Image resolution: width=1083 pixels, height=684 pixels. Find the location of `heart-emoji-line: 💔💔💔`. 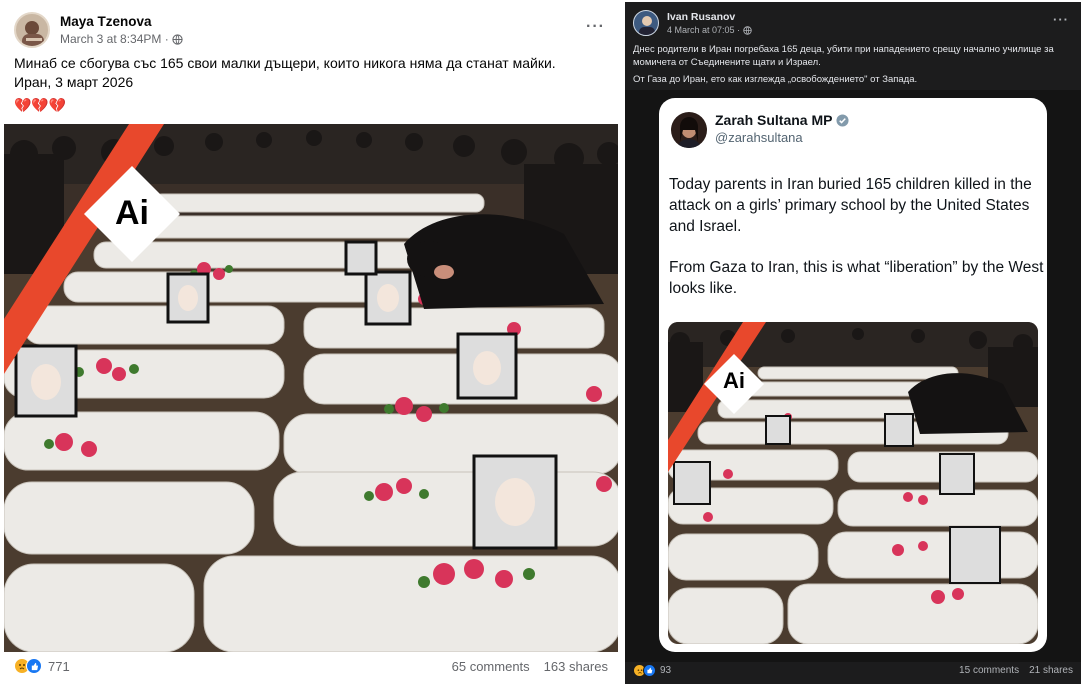

heart-emoji-line: 💔💔💔 is located at coordinates (40, 105).